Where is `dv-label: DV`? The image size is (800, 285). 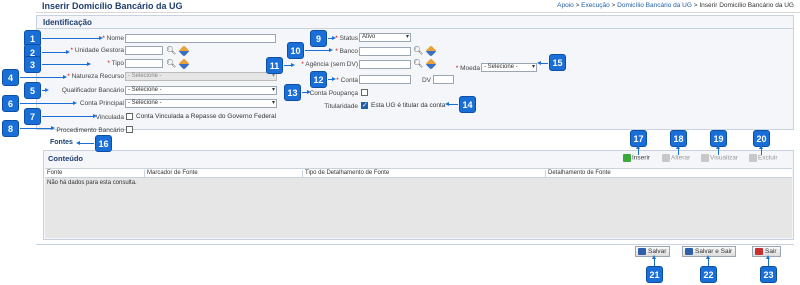 dv-label: DV is located at coordinates (426, 80).